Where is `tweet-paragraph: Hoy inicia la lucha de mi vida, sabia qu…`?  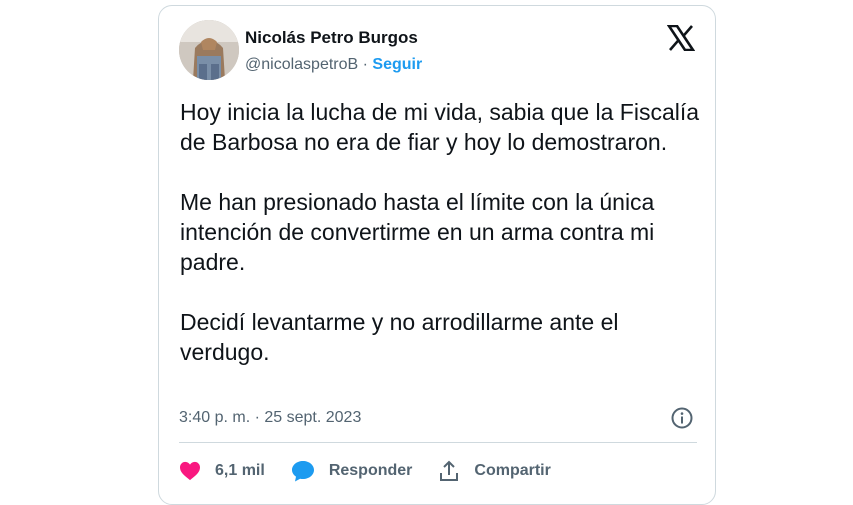
tweet-paragraph: Hoy inicia la lucha de mi vida, sabia qu… is located at coordinates (440, 127).